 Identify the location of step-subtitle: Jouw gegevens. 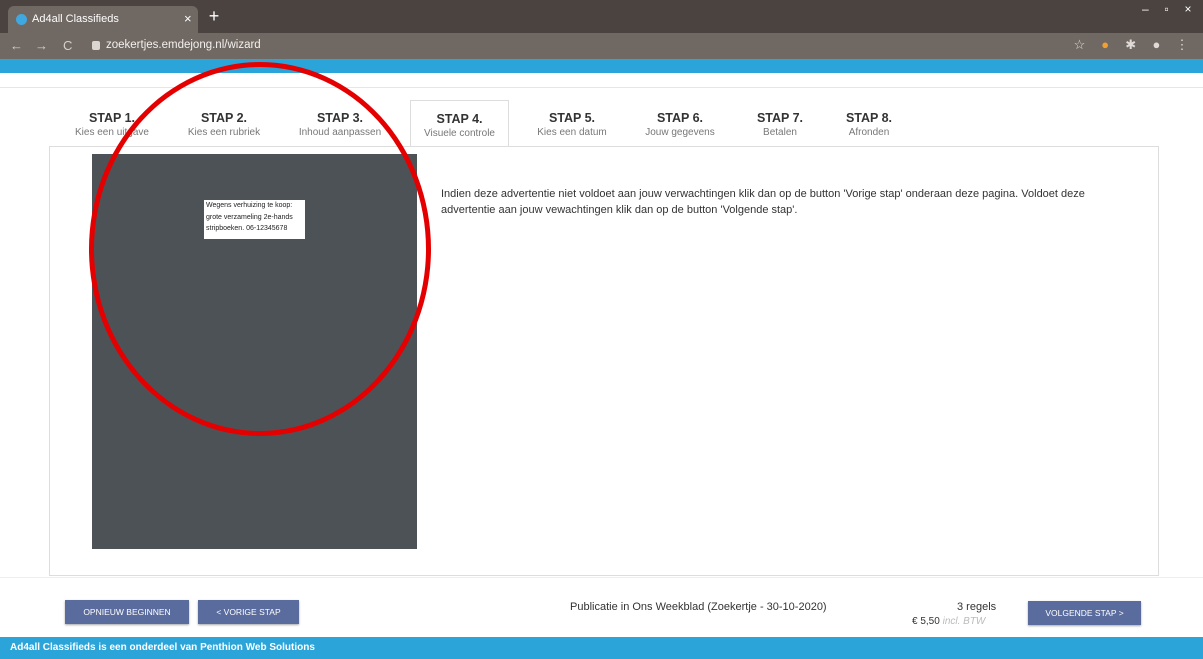
(680, 132).